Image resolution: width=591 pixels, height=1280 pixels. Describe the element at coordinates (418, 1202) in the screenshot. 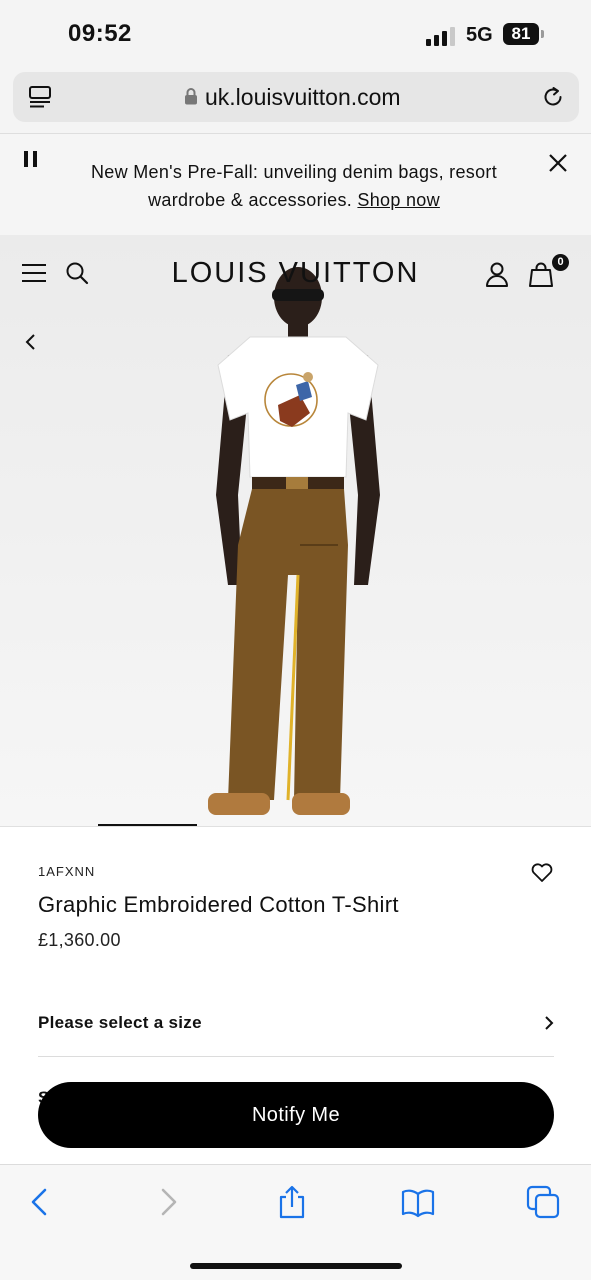

I see `bookmarks-icon` at that location.